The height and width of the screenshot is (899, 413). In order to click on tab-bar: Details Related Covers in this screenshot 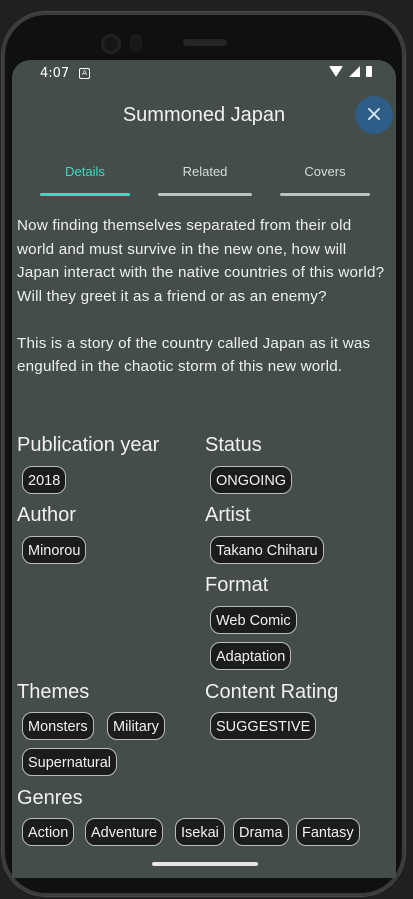, I will do `click(204, 180)`.